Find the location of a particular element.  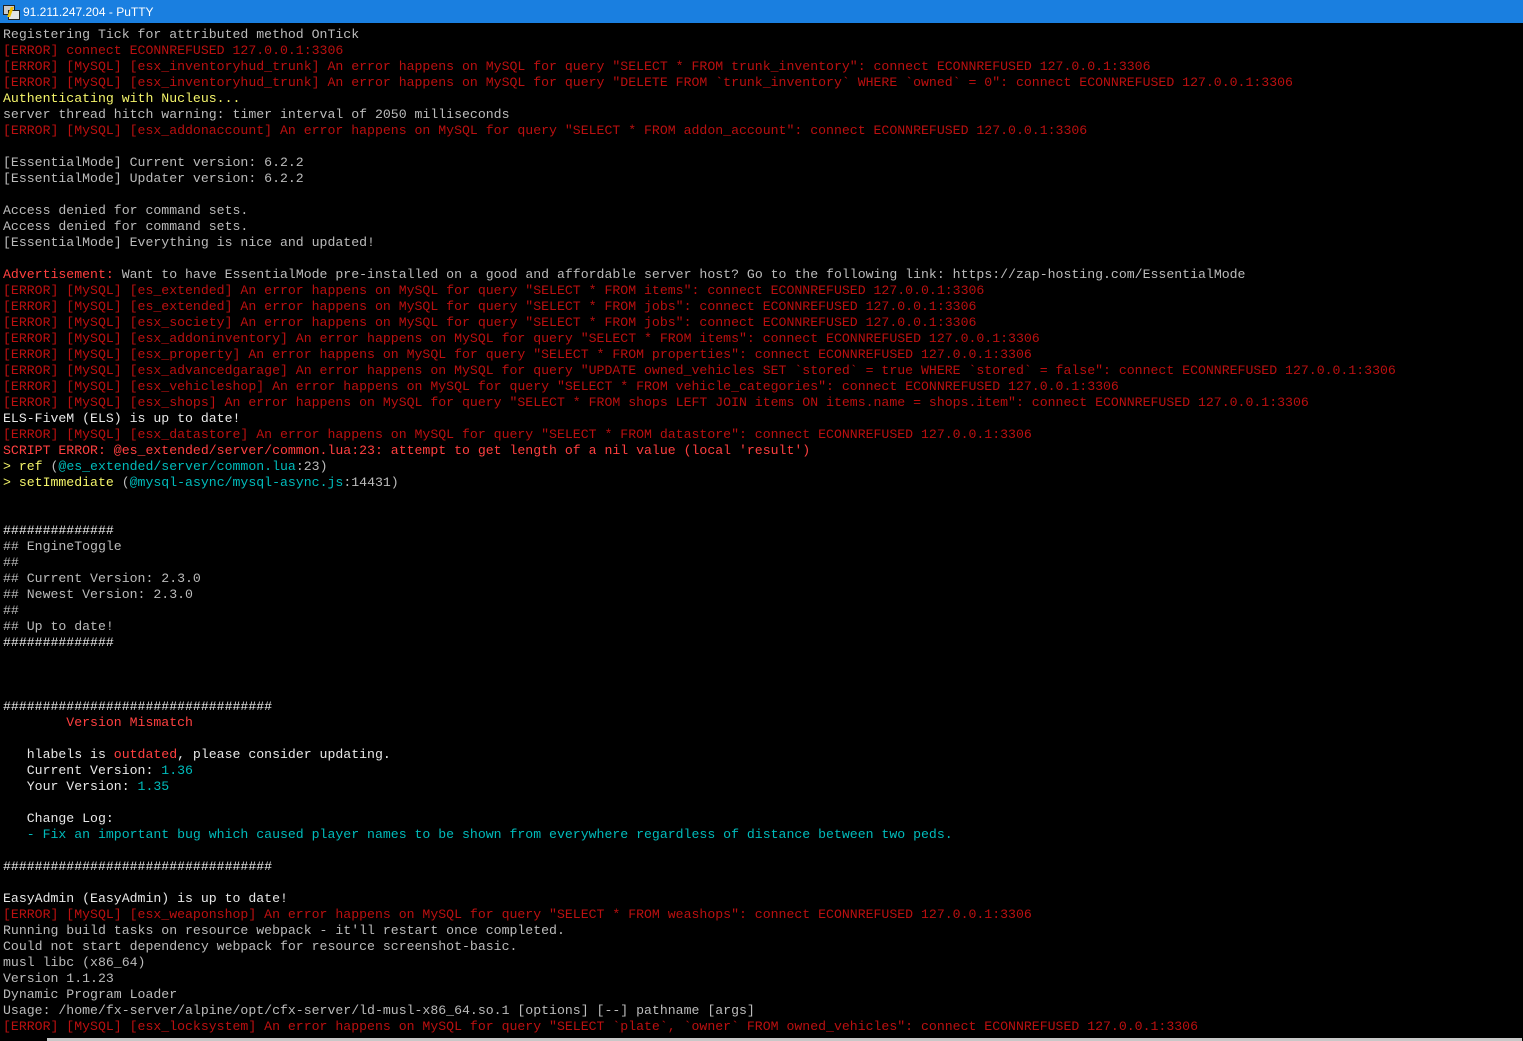

console-text: 1.36 is located at coordinates (177, 770).